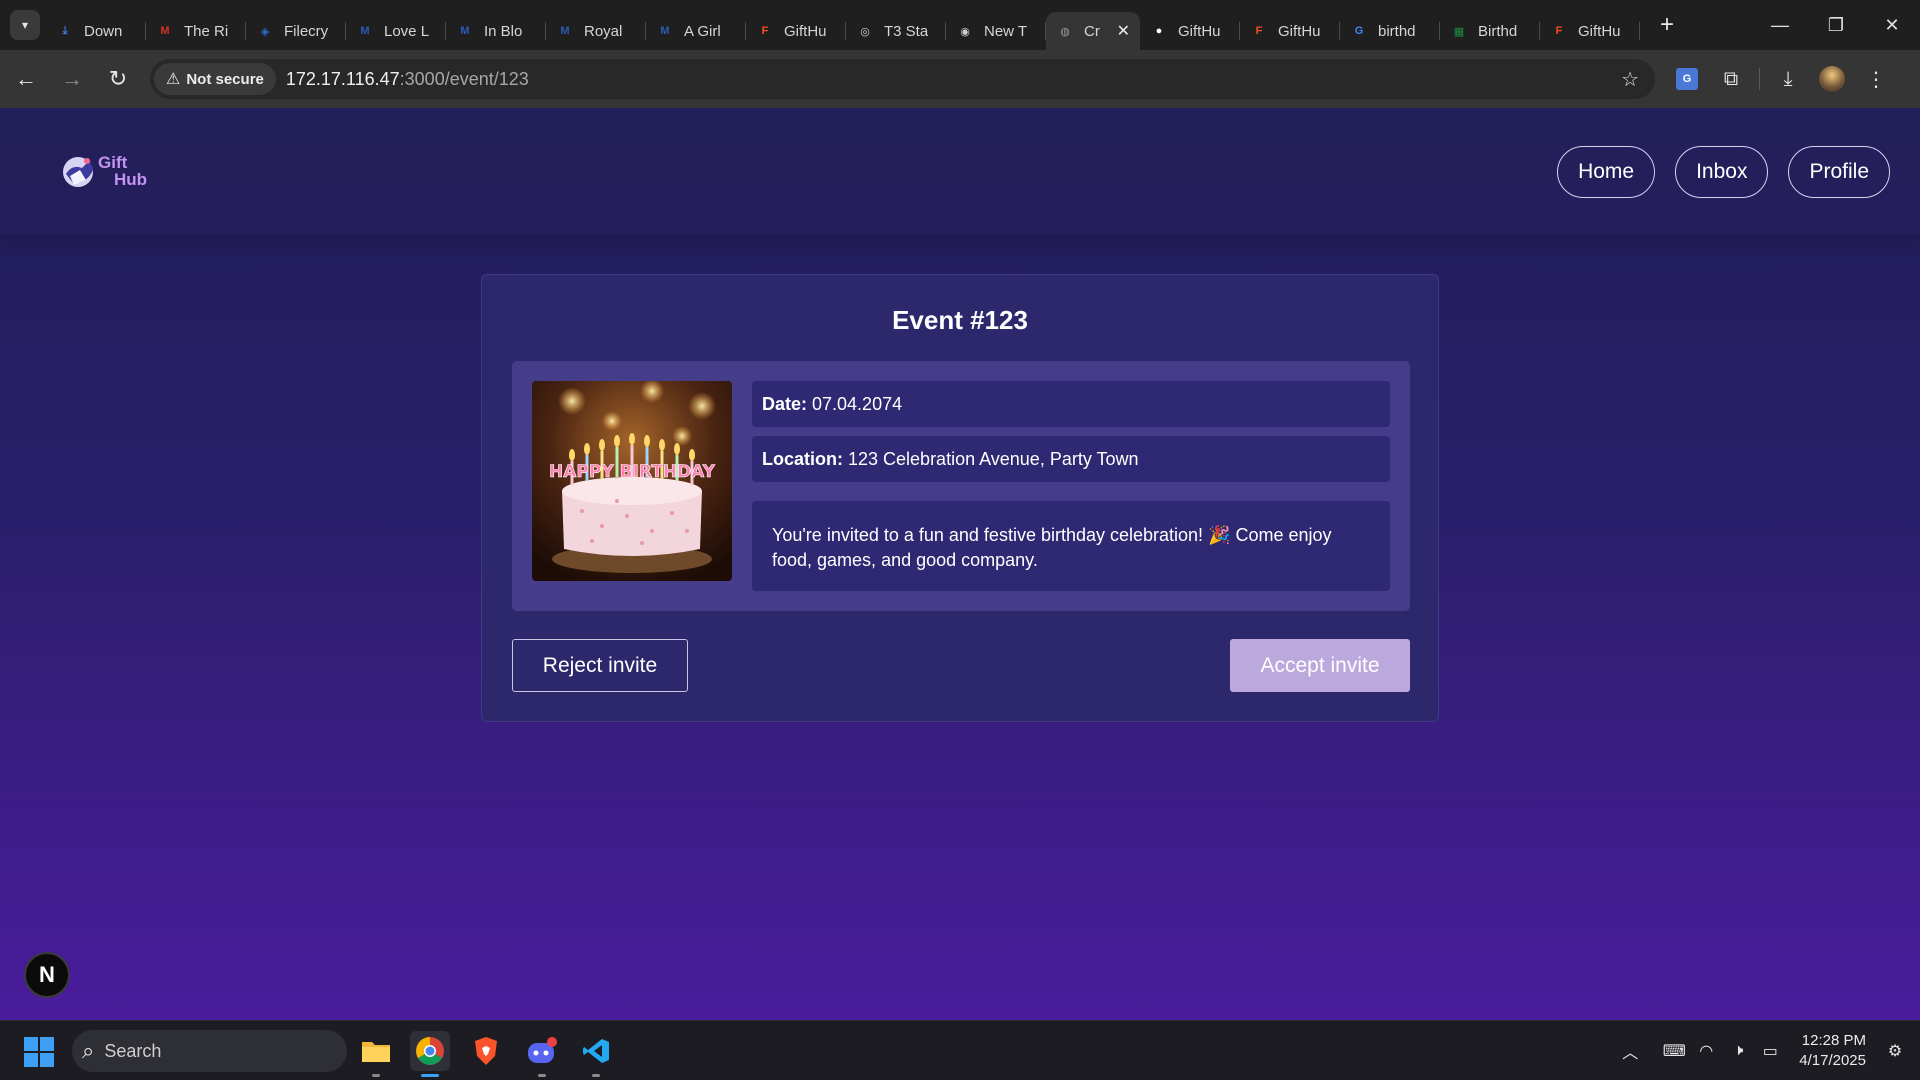 The width and height of the screenshot is (1920, 1080). Describe the element at coordinates (1630, 1051) in the screenshot. I see `chevron-up-icon: ︿` at that location.